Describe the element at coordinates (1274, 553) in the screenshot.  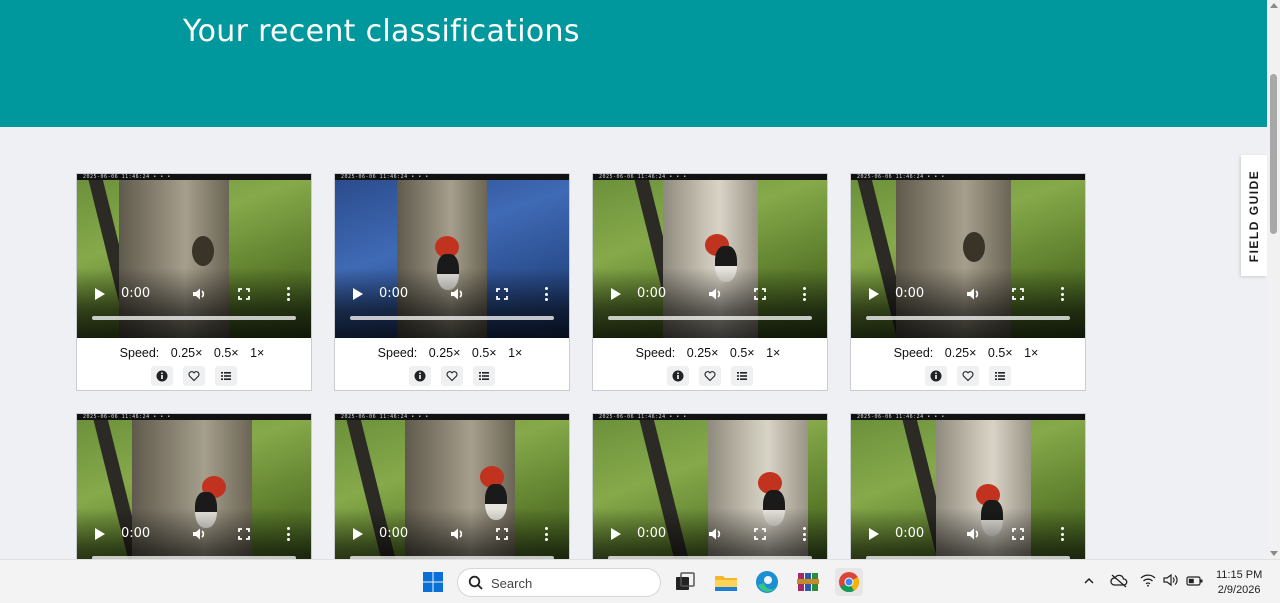
I see `scroll-down-icon` at that location.